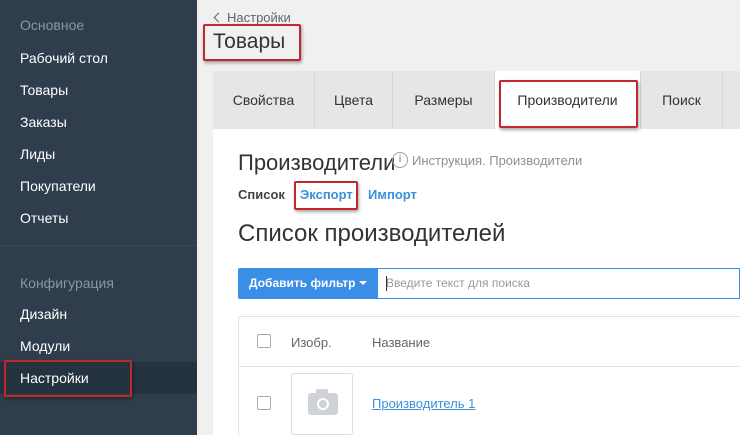 The height and width of the screenshot is (435, 740). Describe the element at coordinates (423, 403) in the screenshot. I see `manufacturer-link: Производитель 1` at that location.